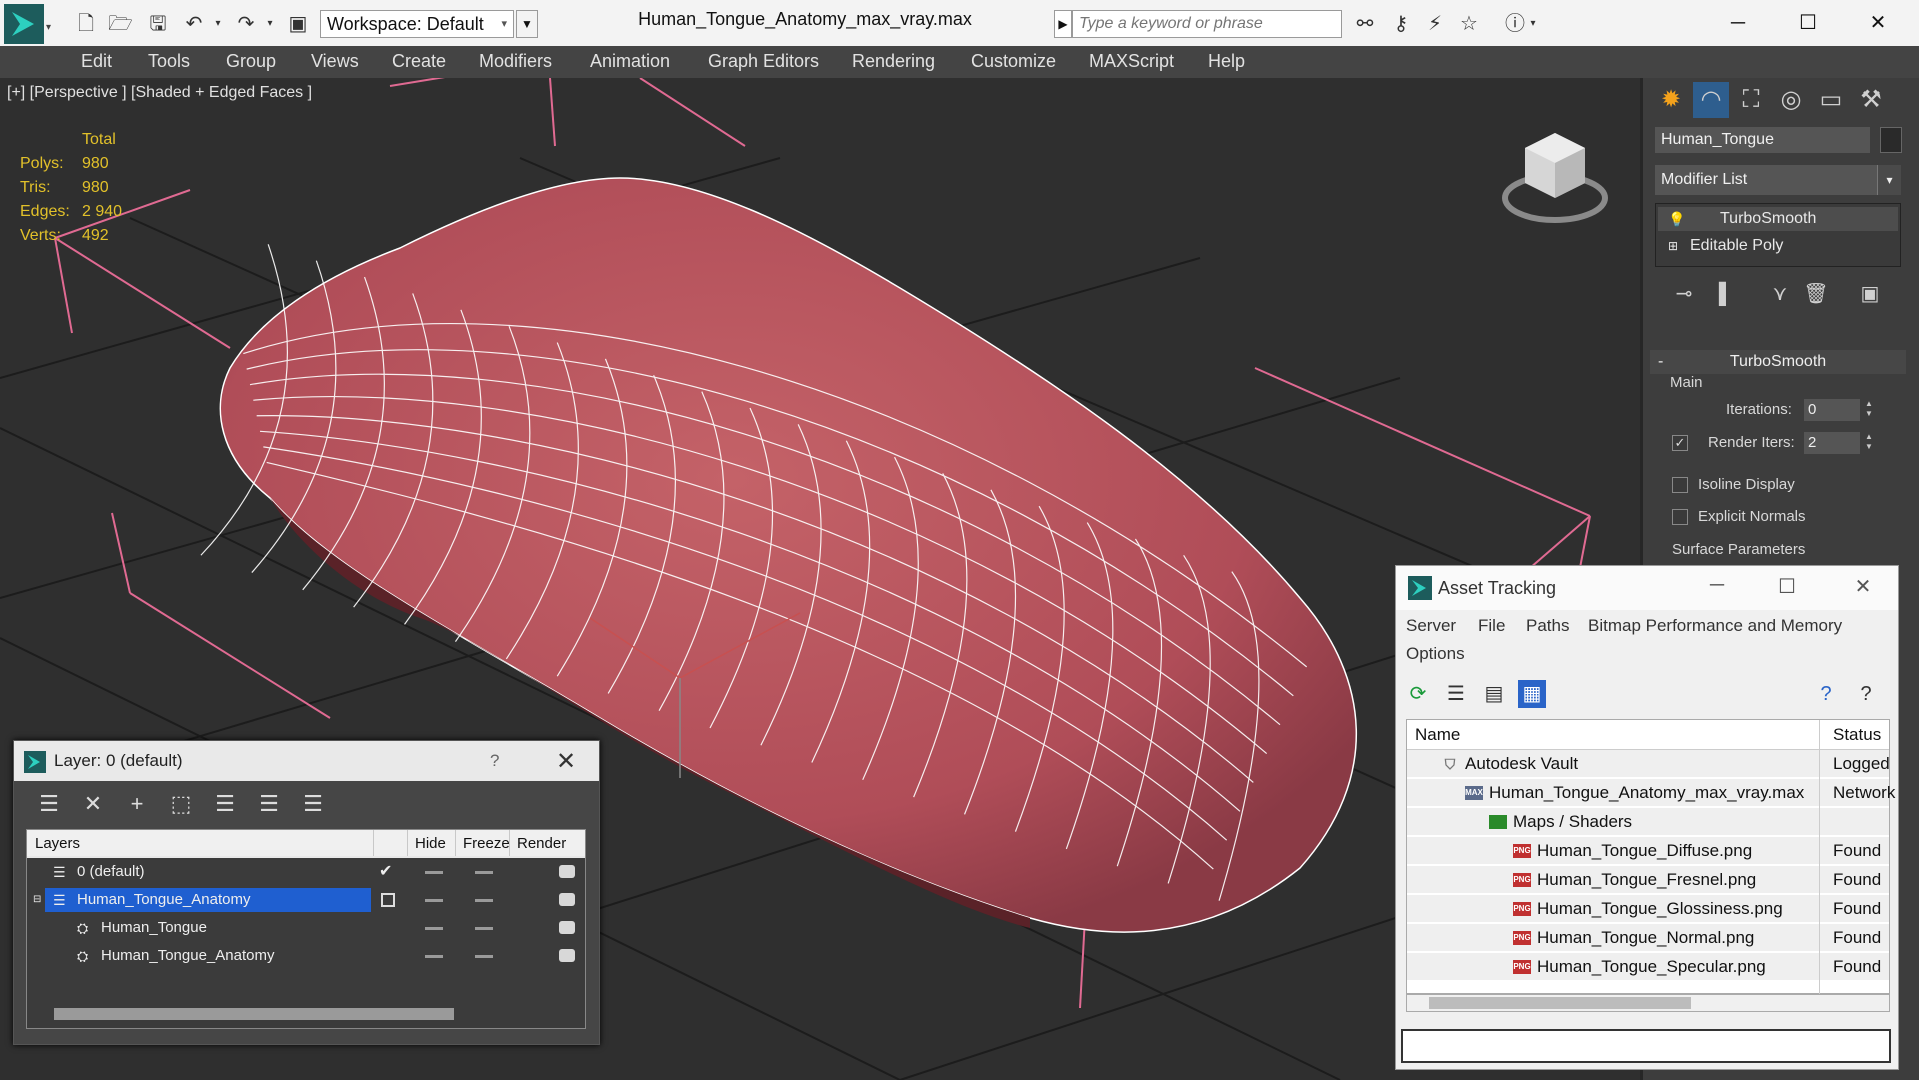 The image size is (1919, 1080). I want to click on menu-rendering: Rendering, so click(893, 61).